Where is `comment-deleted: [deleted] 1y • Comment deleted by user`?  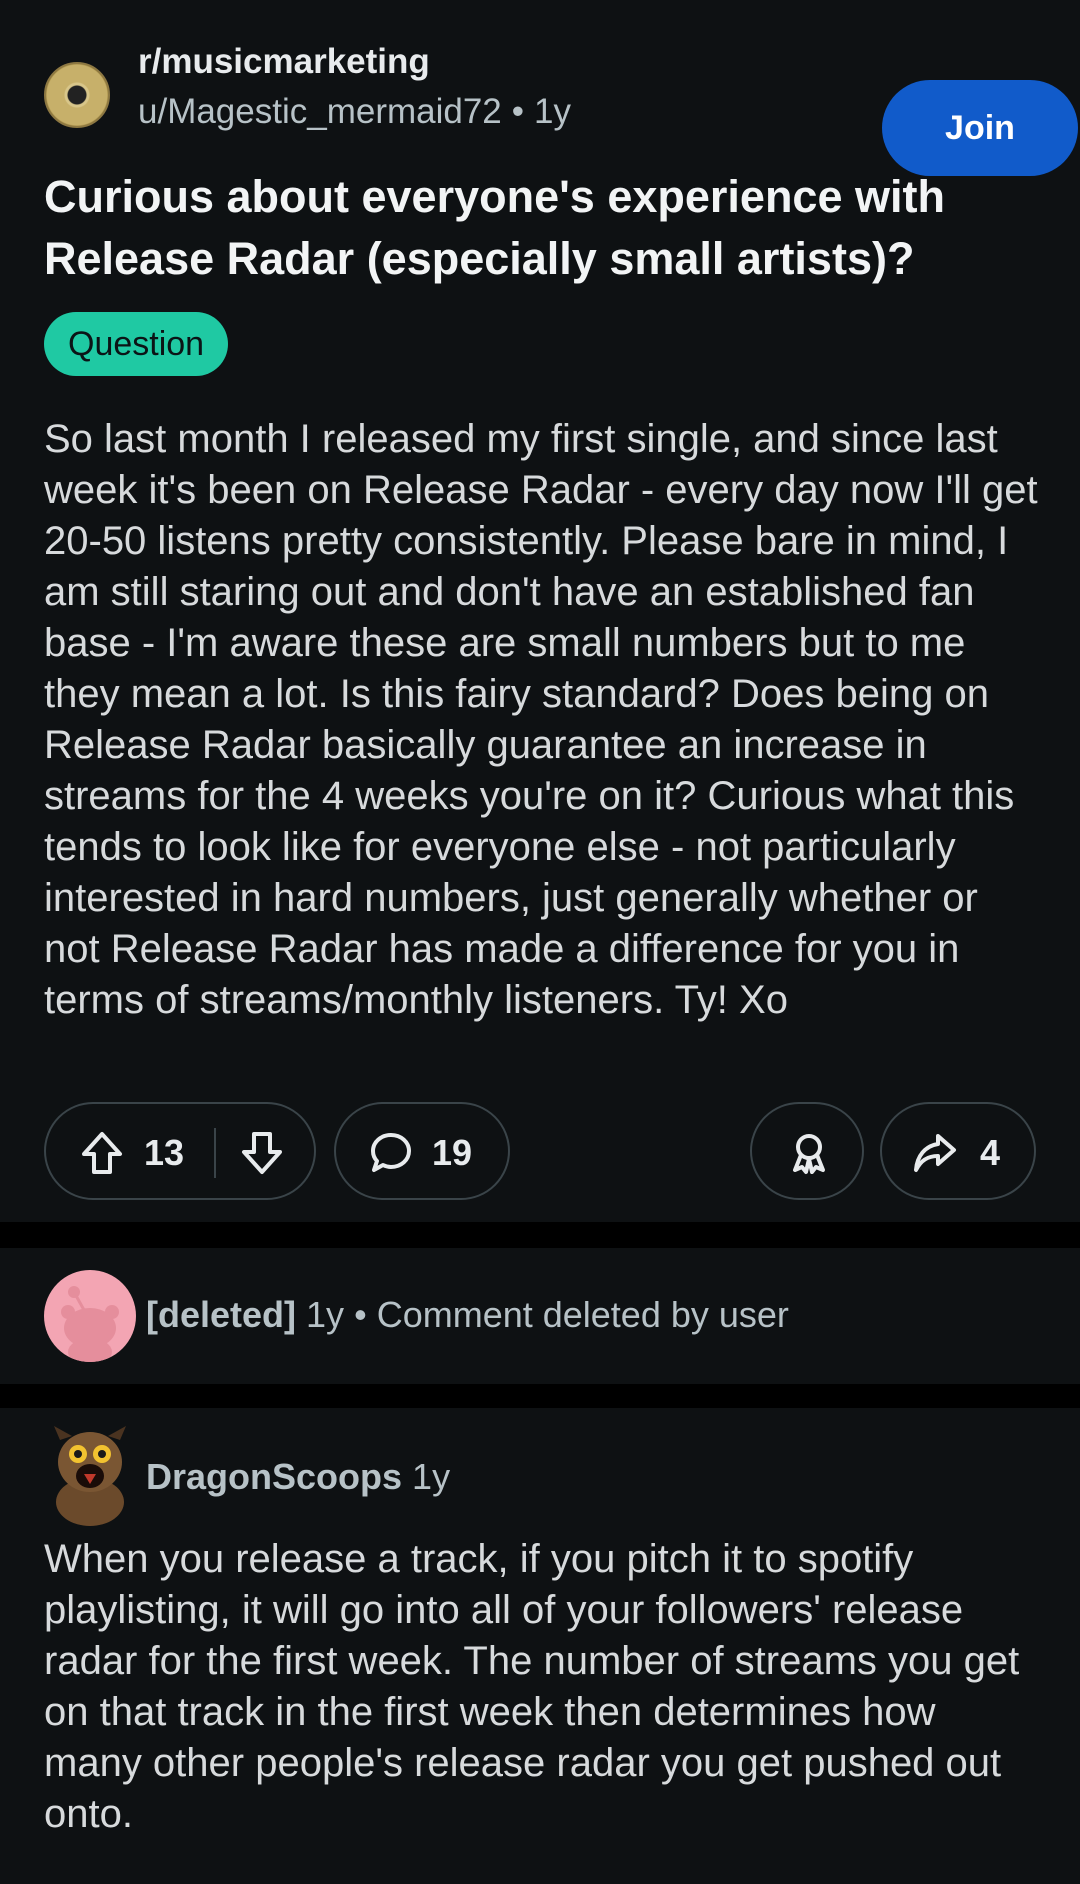
comment-deleted: [deleted] 1y • Comment deleted by user is located at coordinates (540, 1316).